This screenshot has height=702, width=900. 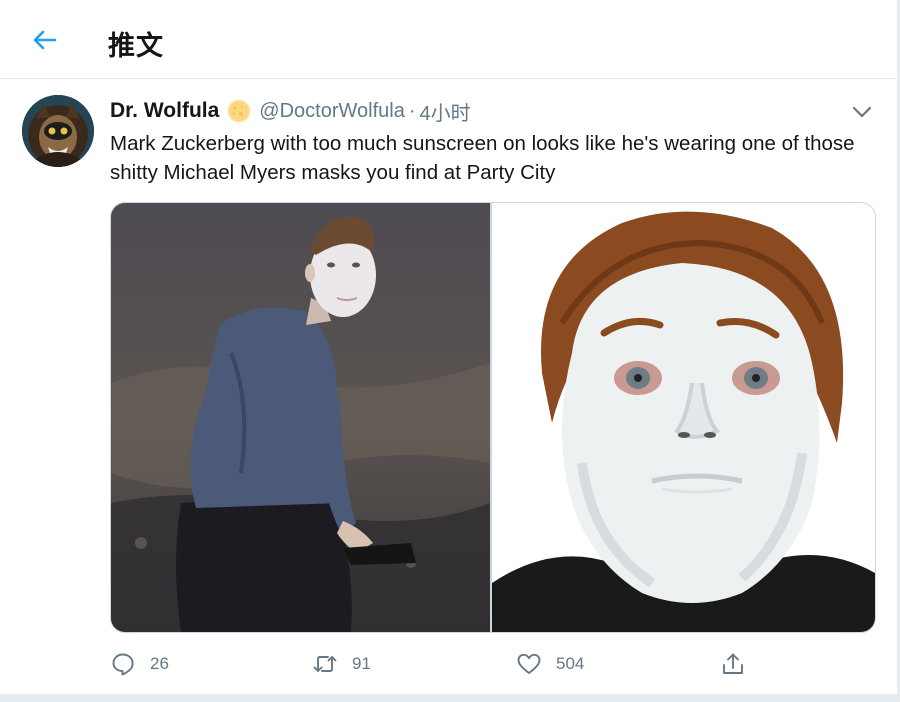 I want to click on retweet-count: 91, so click(x=361, y=663).